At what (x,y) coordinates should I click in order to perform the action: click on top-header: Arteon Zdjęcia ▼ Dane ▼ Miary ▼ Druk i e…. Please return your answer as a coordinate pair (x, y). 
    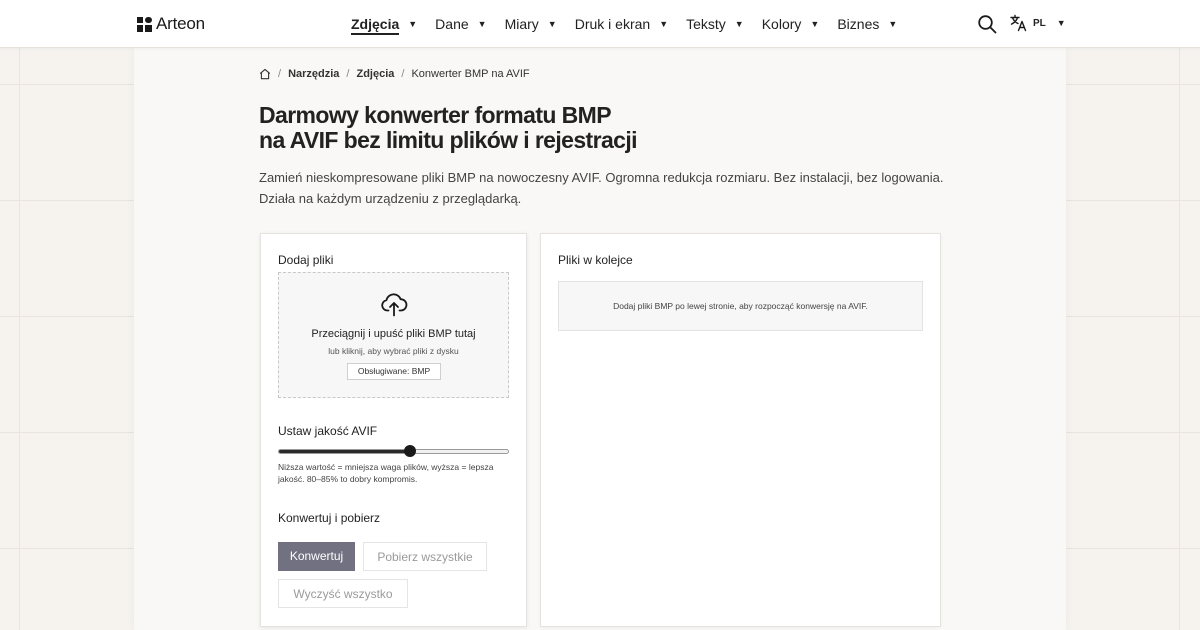
    Looking at the image, I should click on (600, 24).